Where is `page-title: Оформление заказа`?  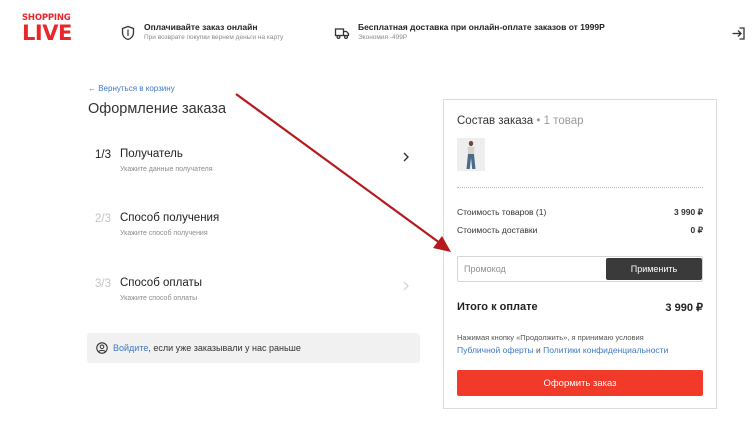 page-title: Оформление заказа is located at coordinates (157, 109).